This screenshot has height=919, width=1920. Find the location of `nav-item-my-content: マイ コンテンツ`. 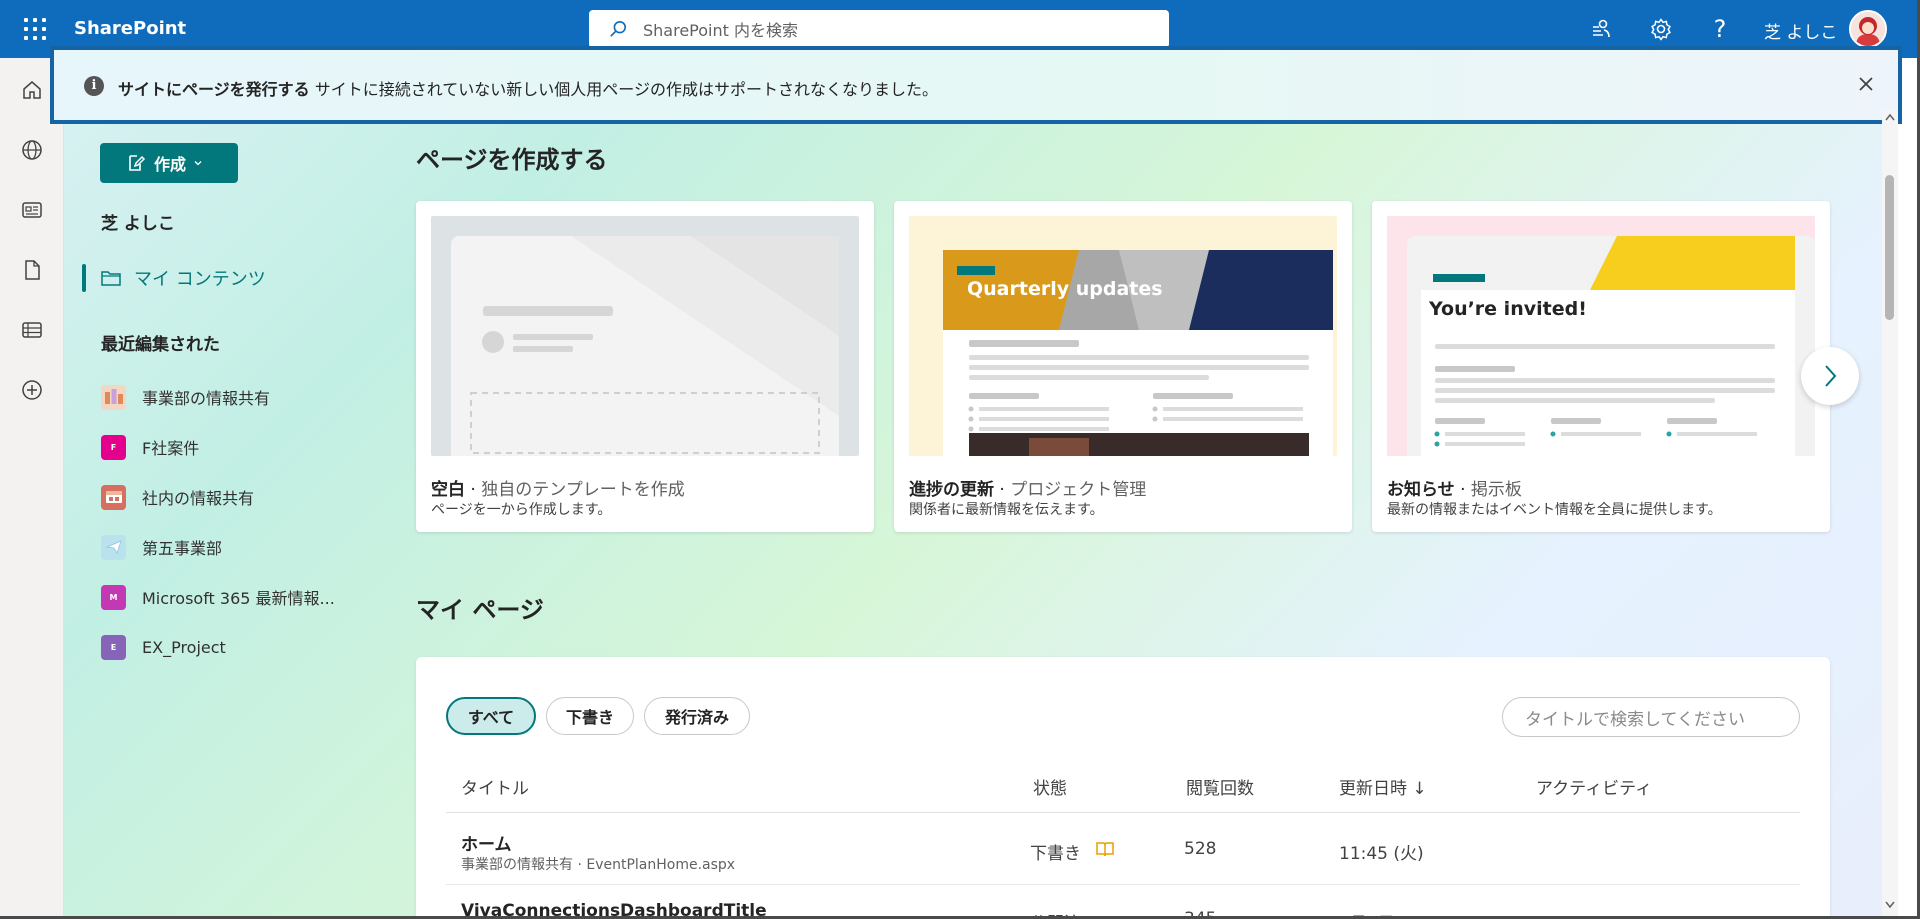

nav-item-my-content: マイ コンテンツ is located at coordinates (174, 278).